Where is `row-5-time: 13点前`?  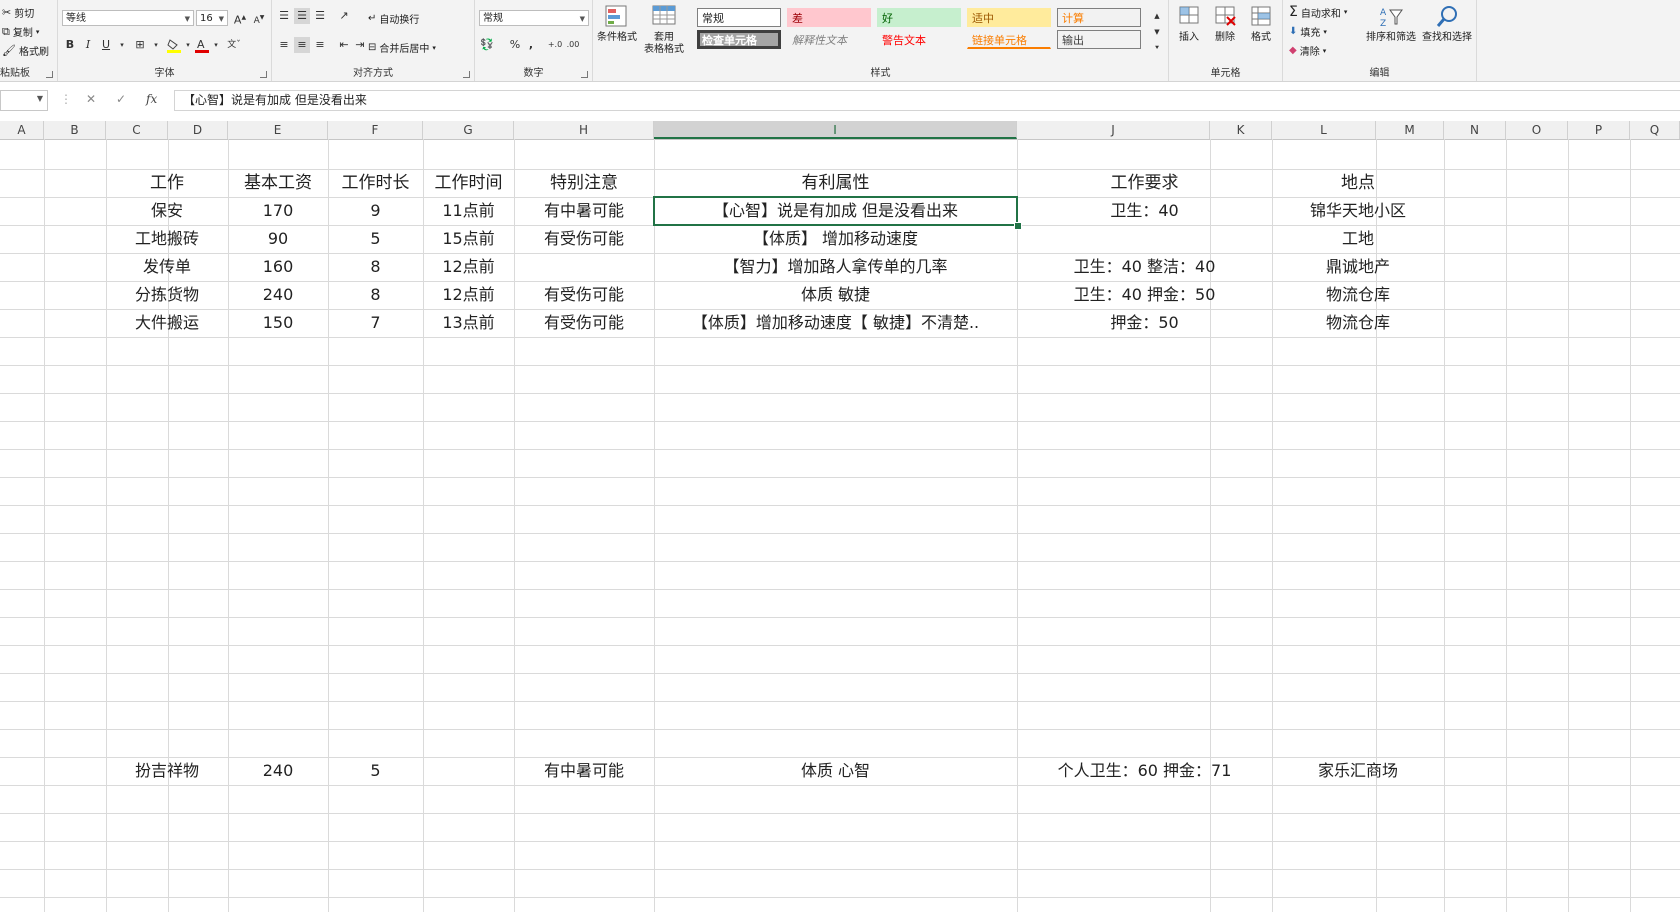
row-5-time: 13点前 is located at coordinates (468, 323).